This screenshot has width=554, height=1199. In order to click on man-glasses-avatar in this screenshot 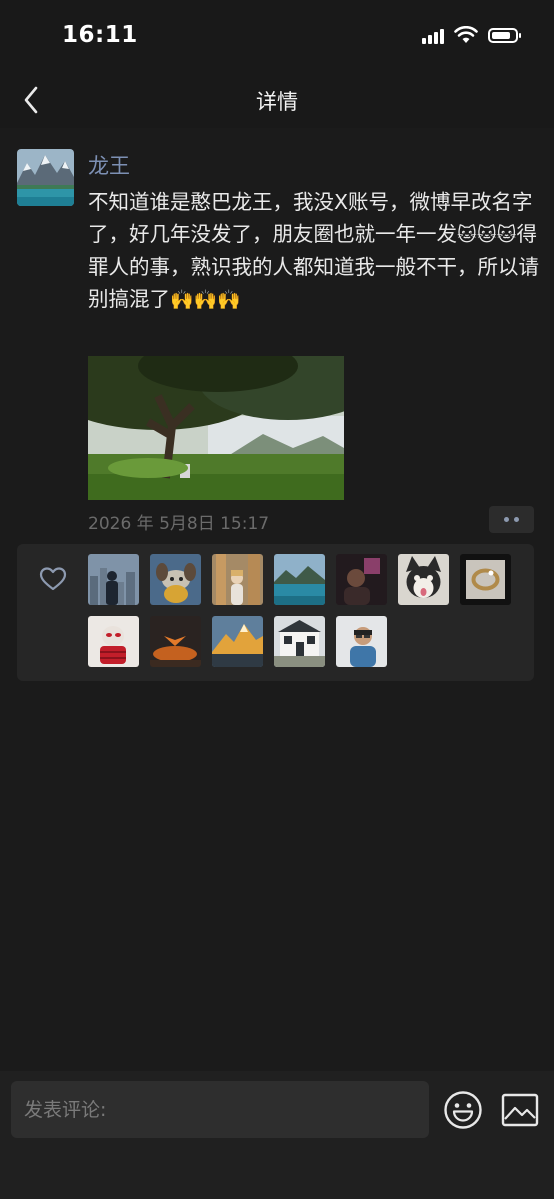, I will do `click(361, 641)`.